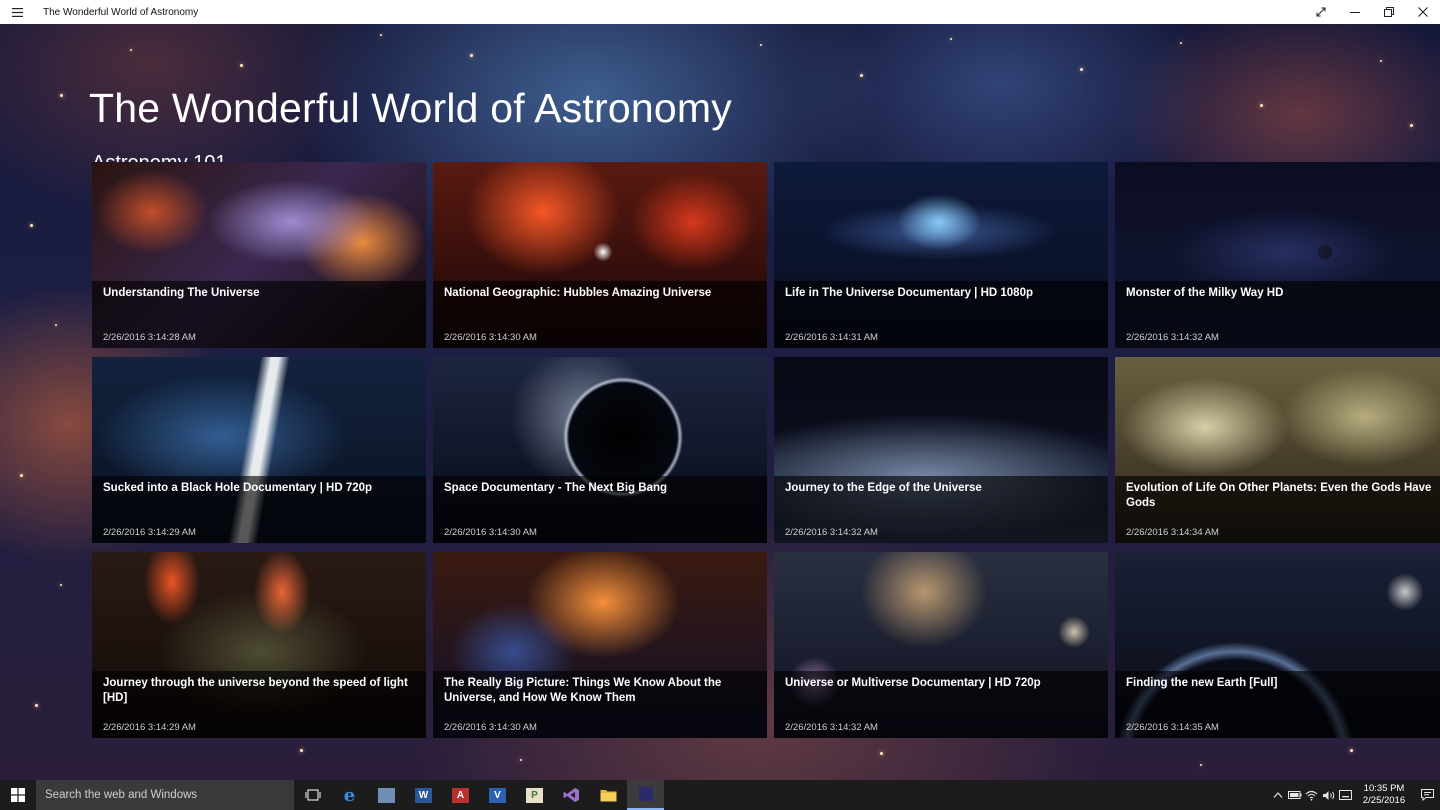 The width and height of the screenshot is (1440, 810). I want to click on visual-studio-icon, so click(571, 795).